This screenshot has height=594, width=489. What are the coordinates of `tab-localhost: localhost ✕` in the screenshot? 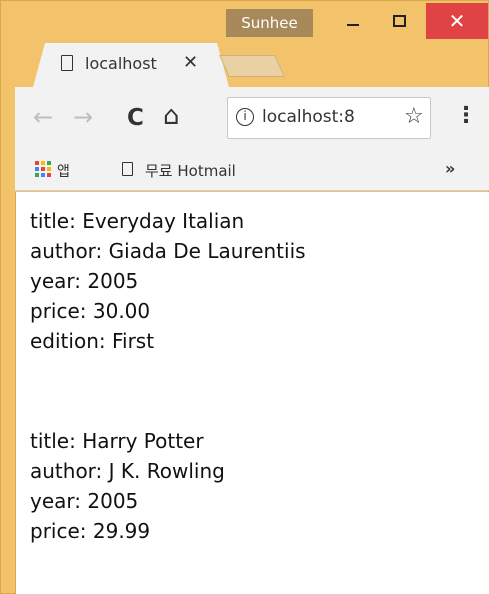 It's located at (131, 65).